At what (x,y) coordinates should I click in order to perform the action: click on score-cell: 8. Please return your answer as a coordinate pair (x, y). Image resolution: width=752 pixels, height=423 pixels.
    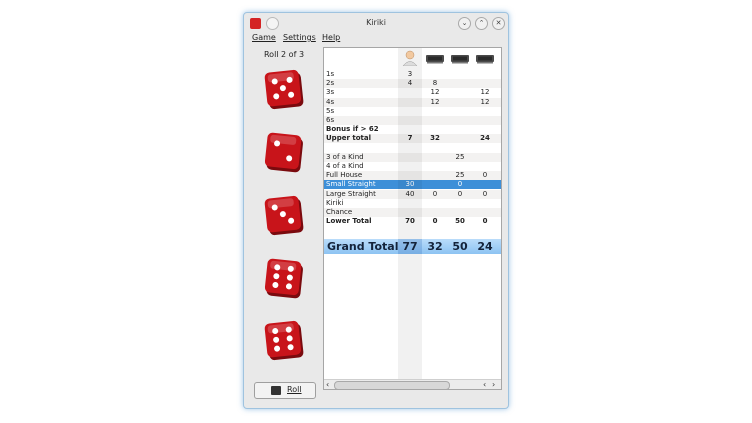
    Looking at the image, I should click on (435, 83).